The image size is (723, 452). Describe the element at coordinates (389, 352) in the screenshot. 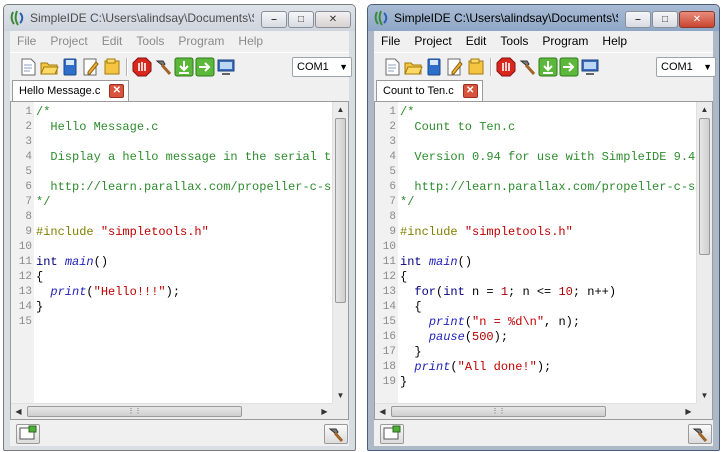

I see `line-number: 17` at that location.